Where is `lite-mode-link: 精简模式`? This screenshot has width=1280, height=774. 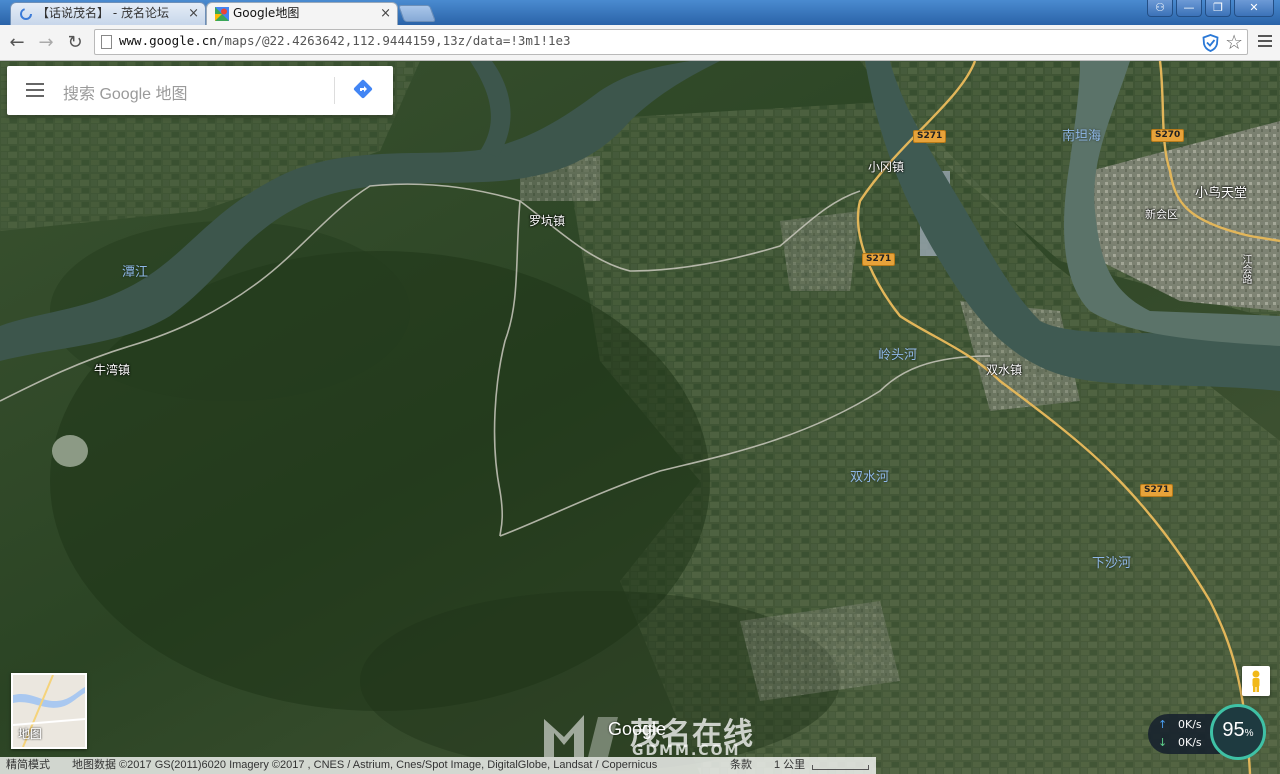
lite-mode-link: 精简模式 is located at coordinates (28, 765).